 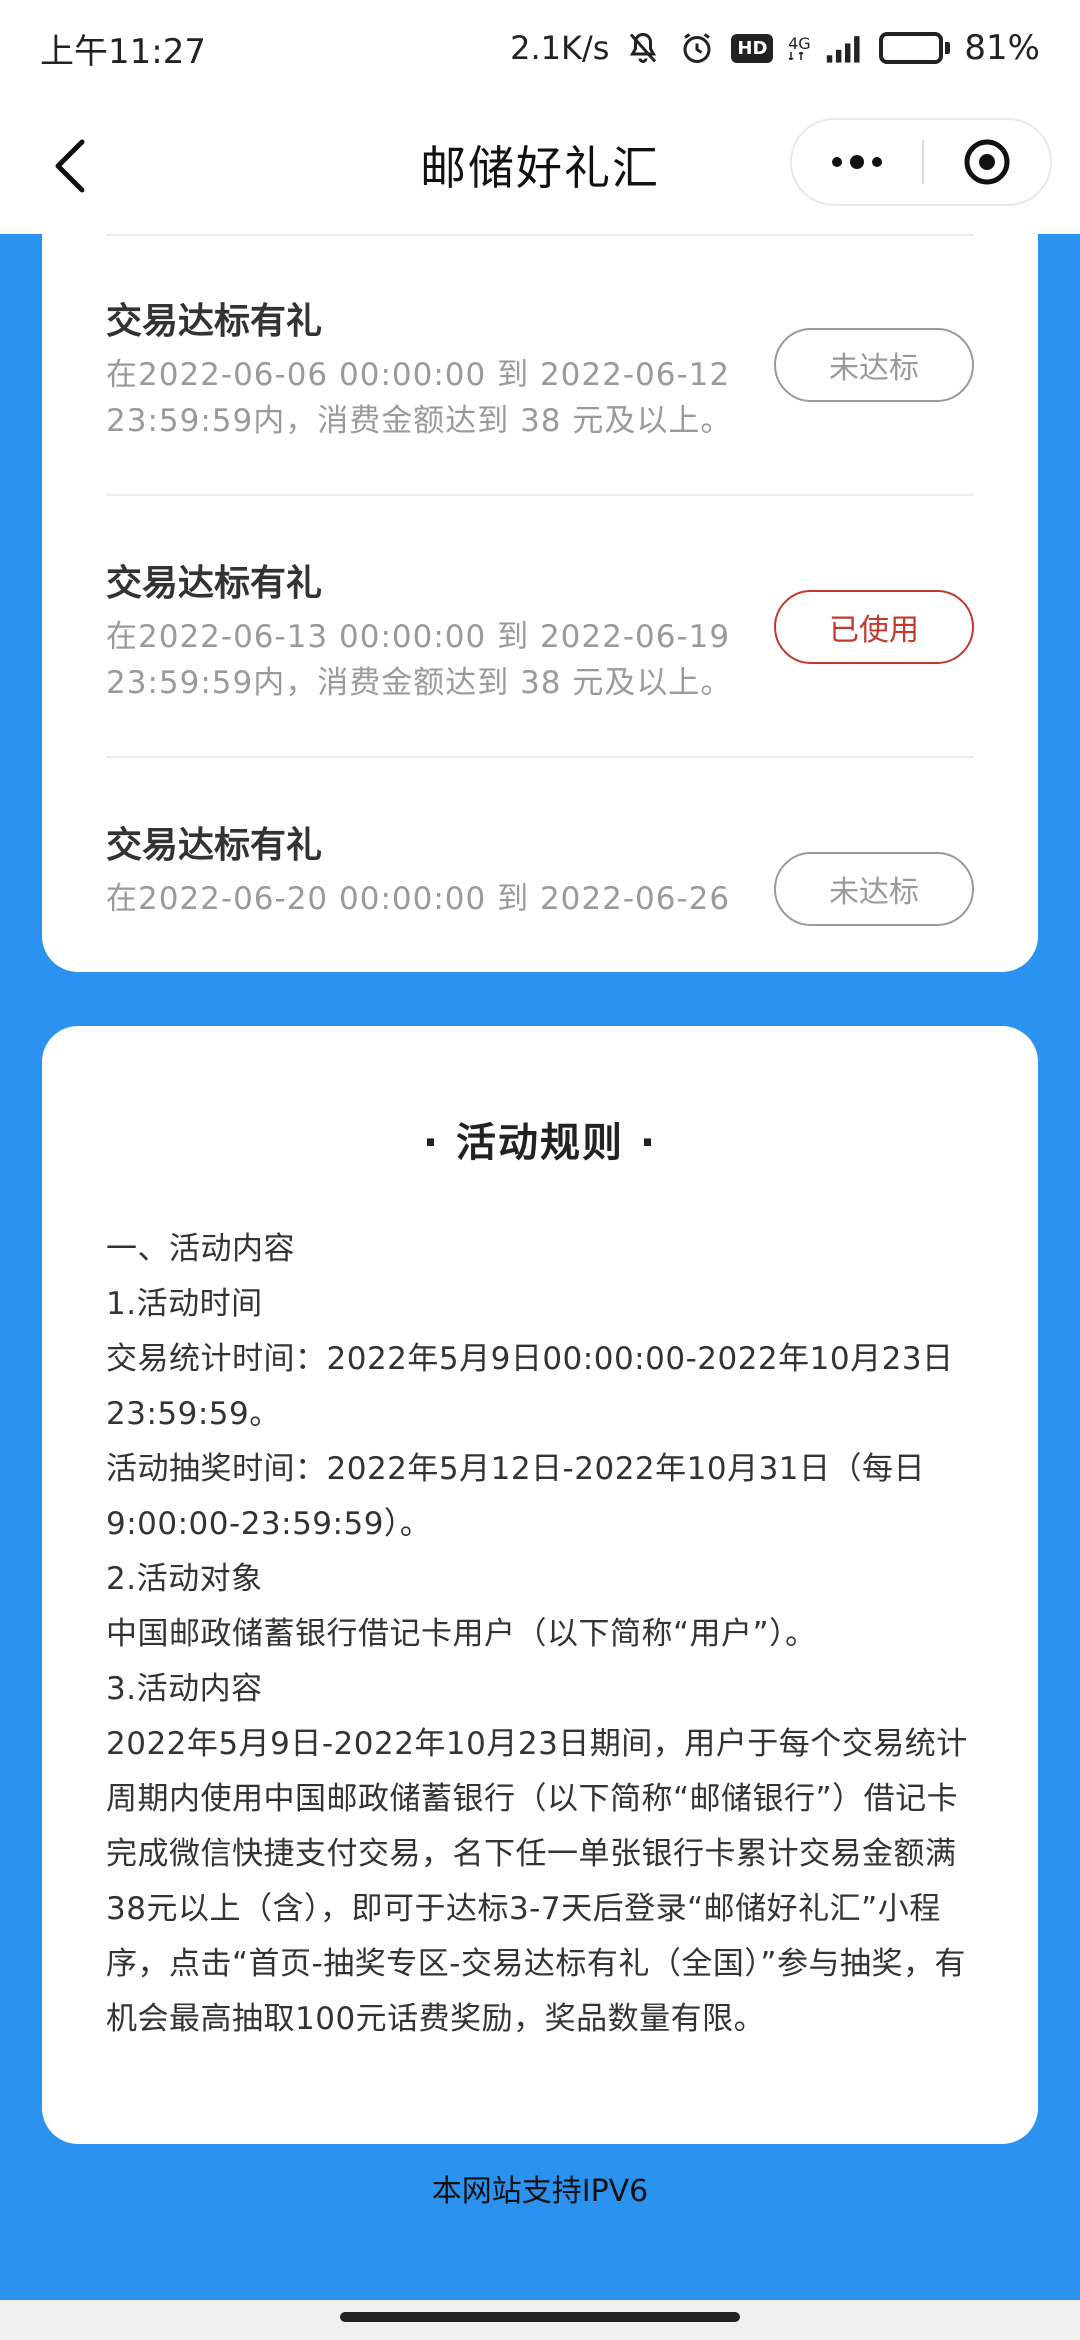 I want to click on net-speed: 2.1K/s, so click(x=560, y=48).